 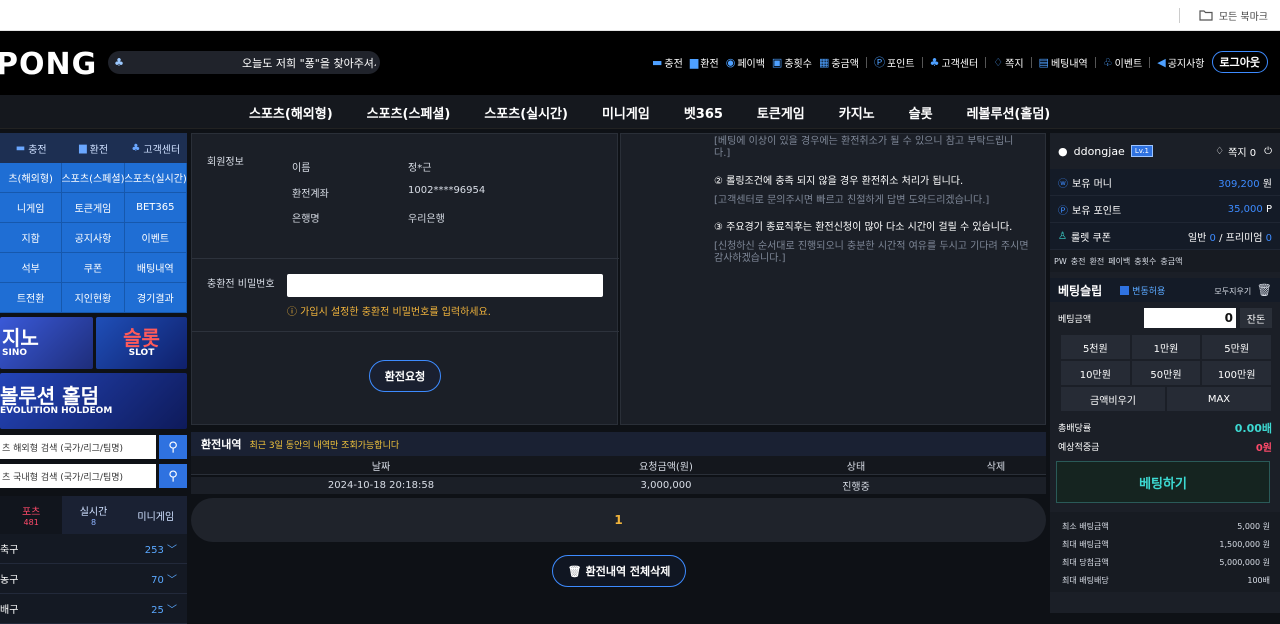 I want to click on site-logo: PONG, so click(x=48, y=64).